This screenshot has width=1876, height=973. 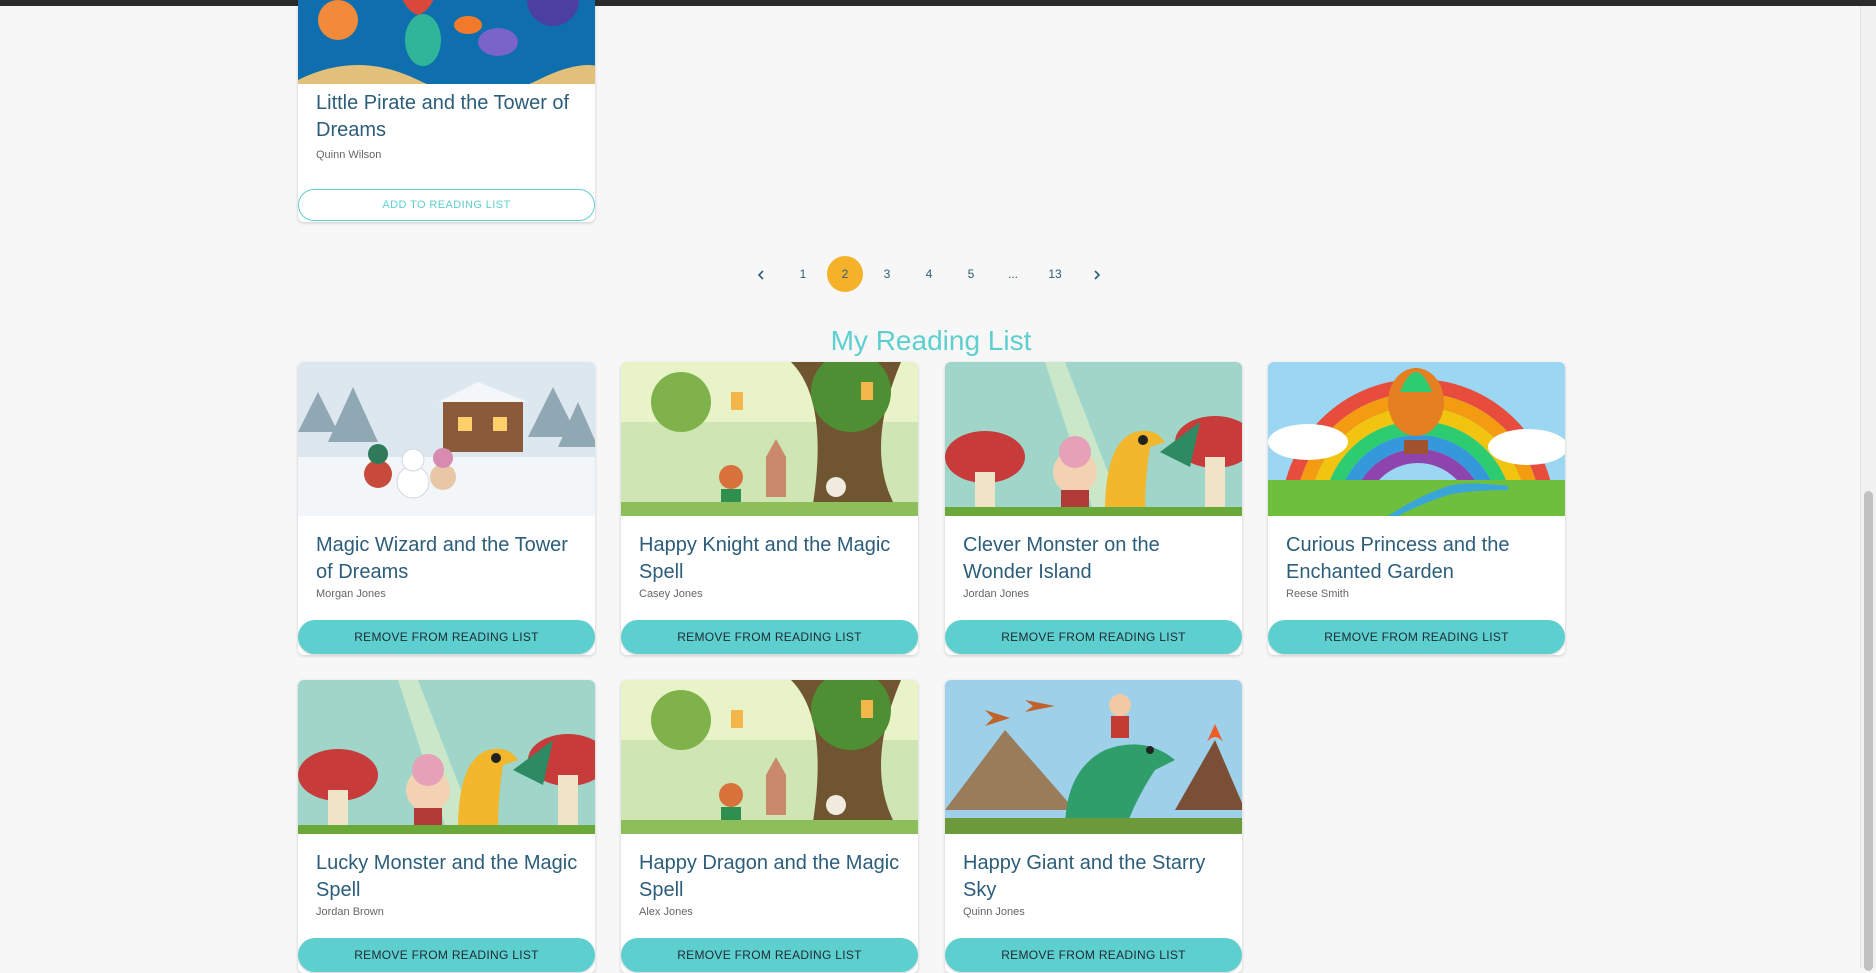 I want to click on book-author: Morgan Jones, so click(x=351, y=594).